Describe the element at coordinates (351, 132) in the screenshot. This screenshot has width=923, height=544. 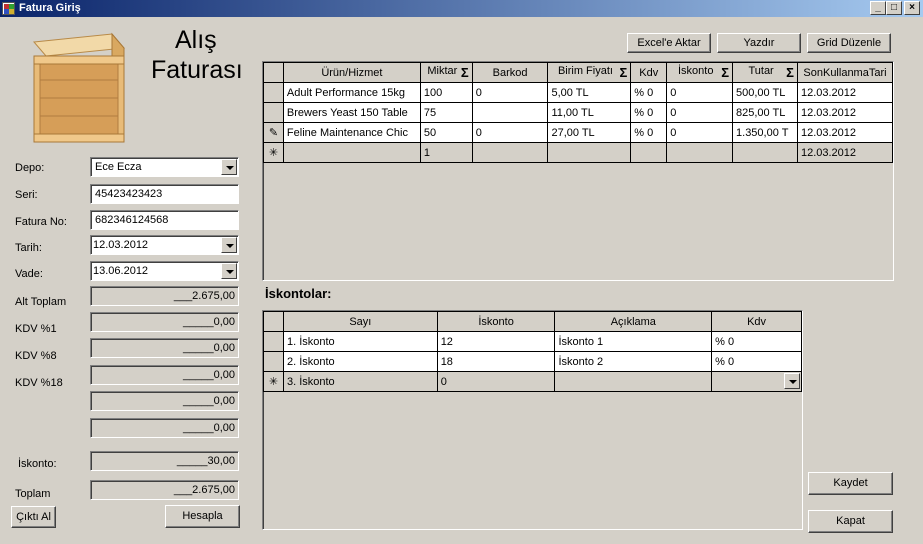
I see `cell-urun: Feline Maintenance Chic` at that location.